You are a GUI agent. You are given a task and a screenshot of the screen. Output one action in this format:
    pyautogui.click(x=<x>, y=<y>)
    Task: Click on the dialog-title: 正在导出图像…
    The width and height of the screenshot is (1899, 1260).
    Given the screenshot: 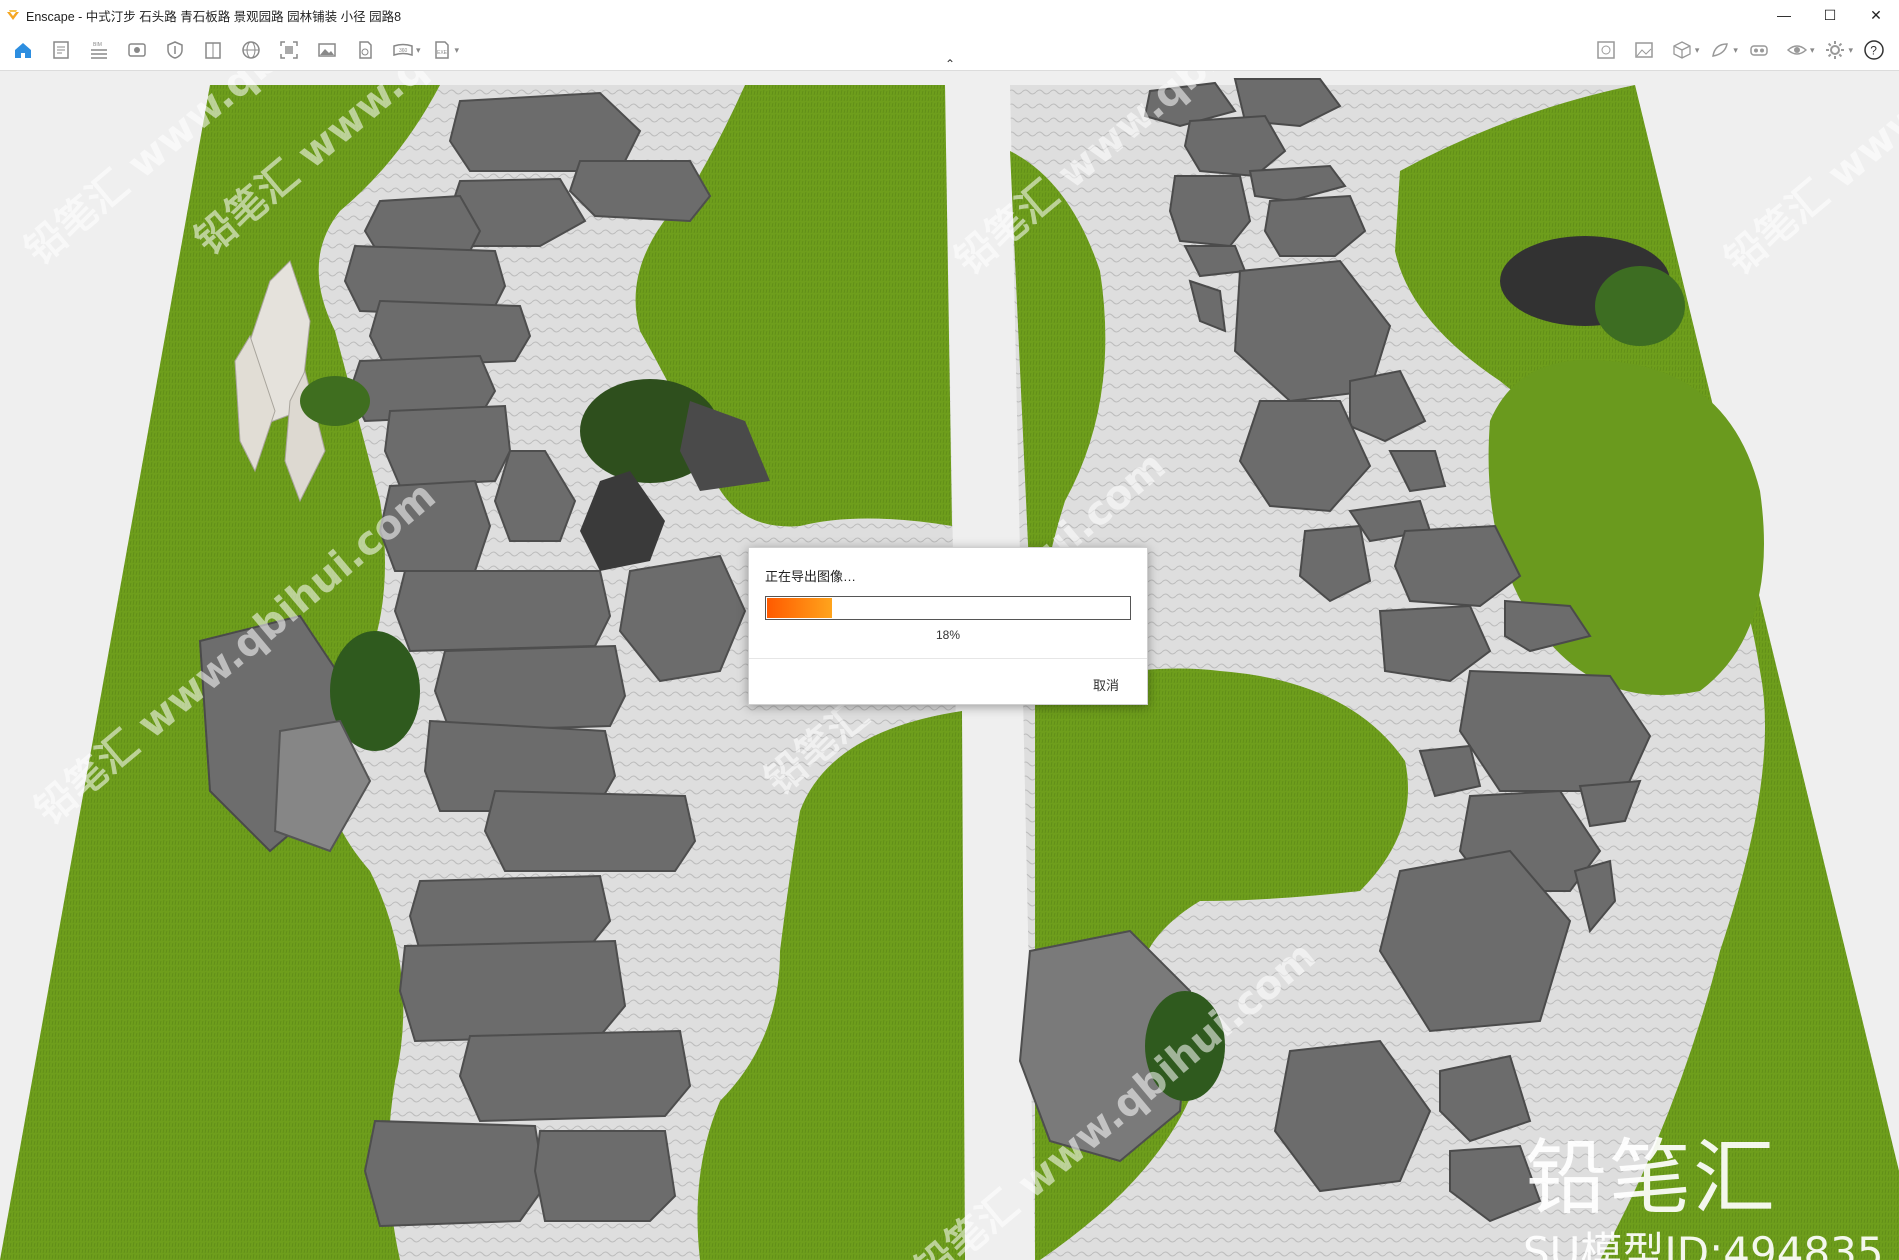 What is the action you would take?
    pyautogui.click(x=811, y=576)
    